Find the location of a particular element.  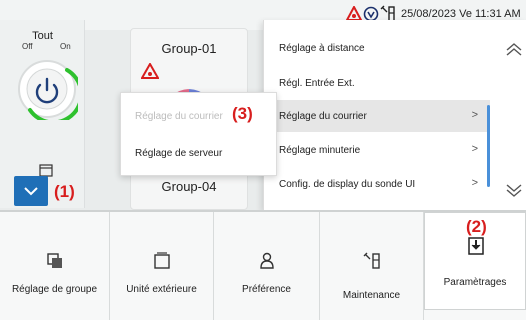

submenu-item-label: Régl. Entrée Ext. is located at coordinates (317, 83).